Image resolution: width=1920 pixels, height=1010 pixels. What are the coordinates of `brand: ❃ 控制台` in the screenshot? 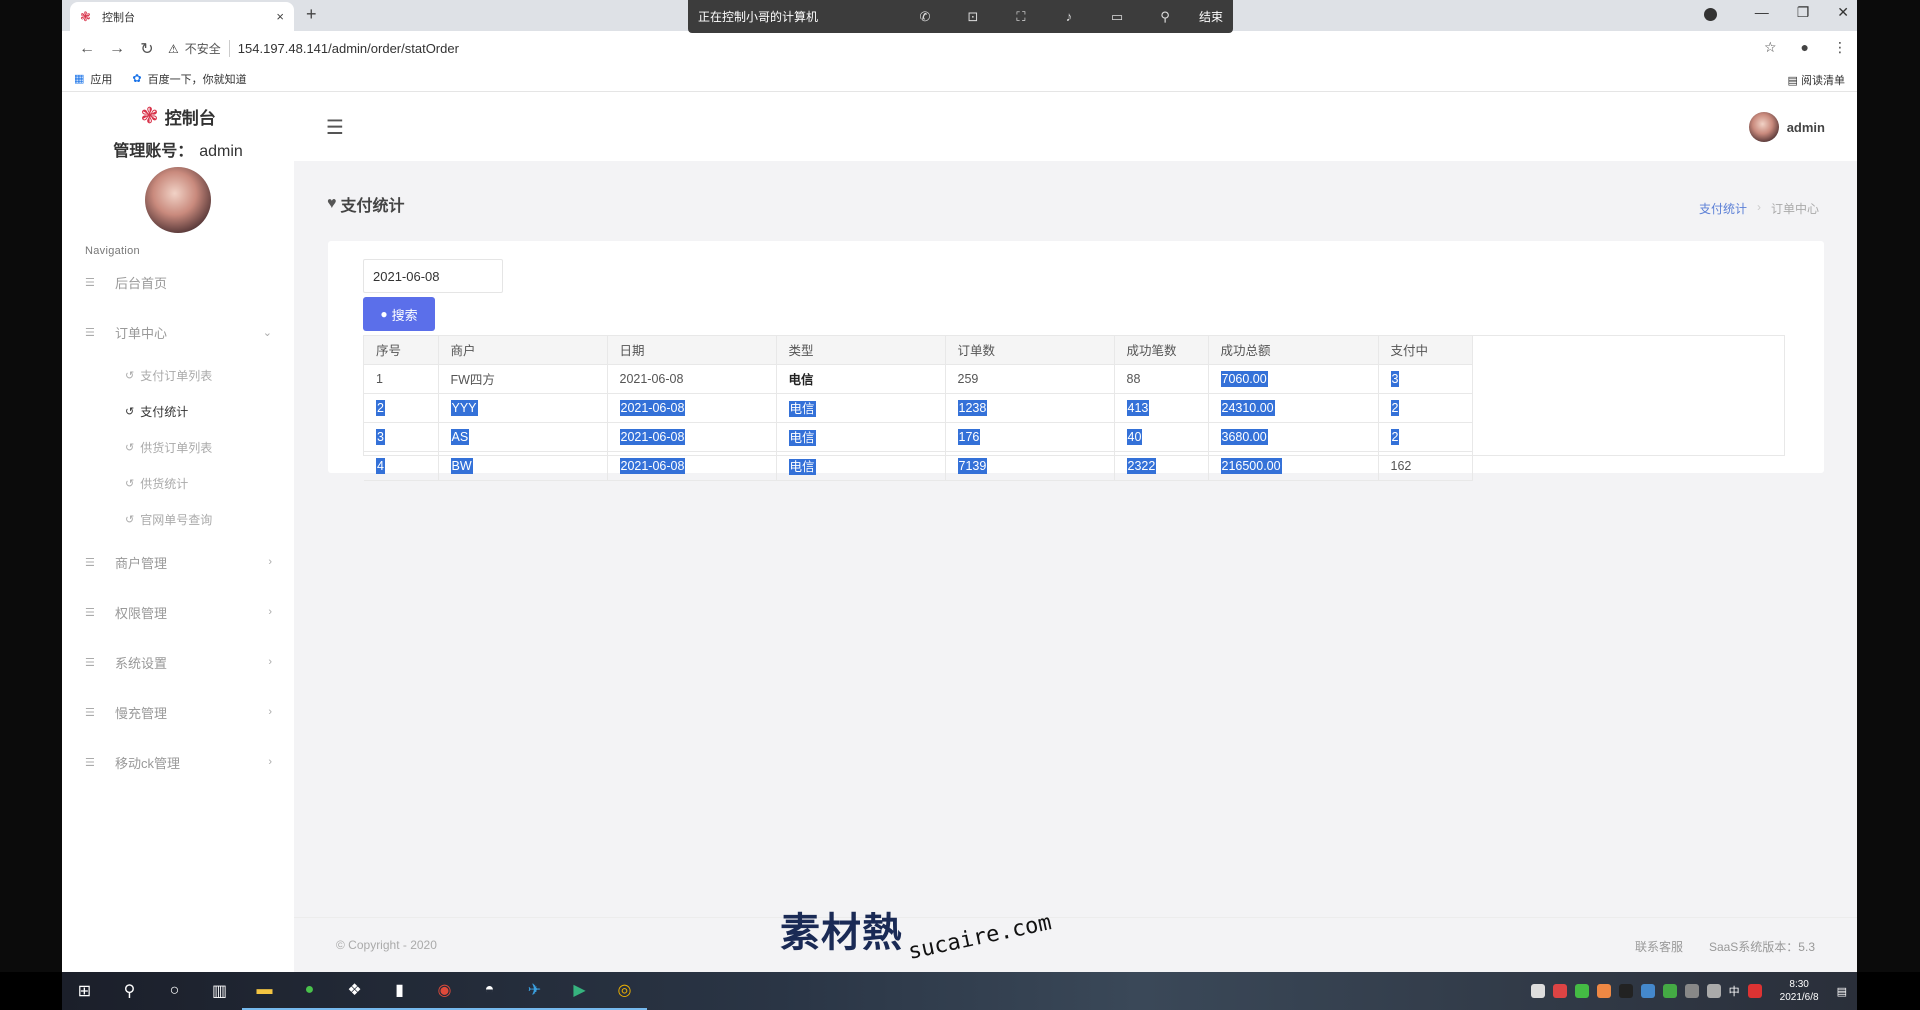 It's located at (178, 116).